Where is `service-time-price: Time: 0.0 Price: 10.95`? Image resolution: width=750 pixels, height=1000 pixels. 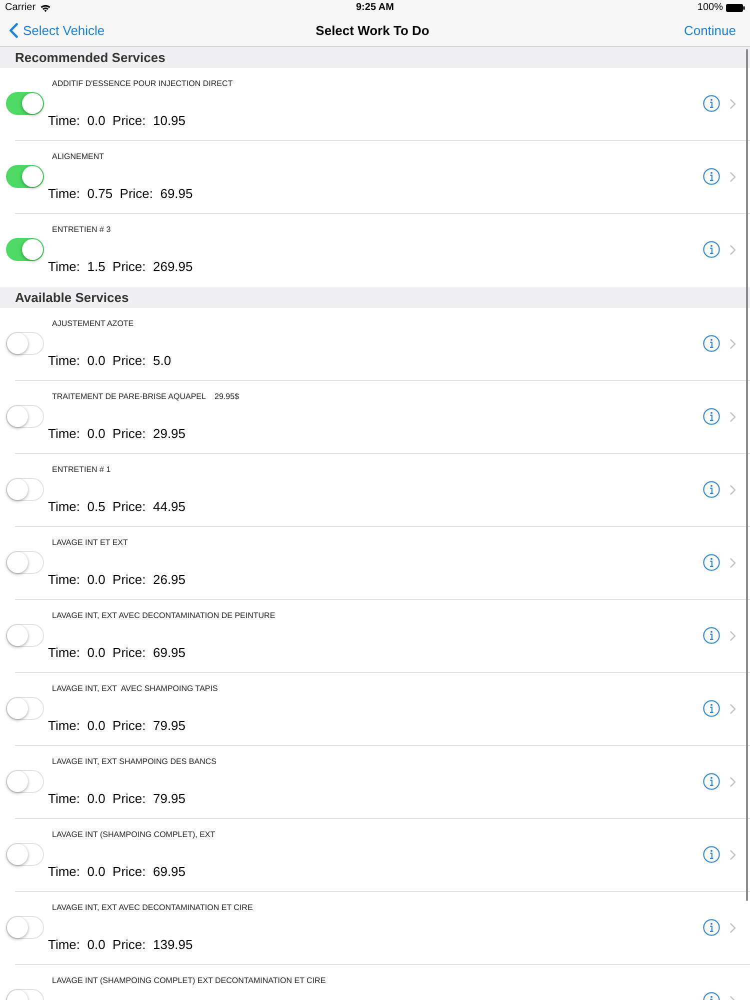
service-time-price: Time: 0.0 Price: 10.95 is located at coordinates (117, 121).